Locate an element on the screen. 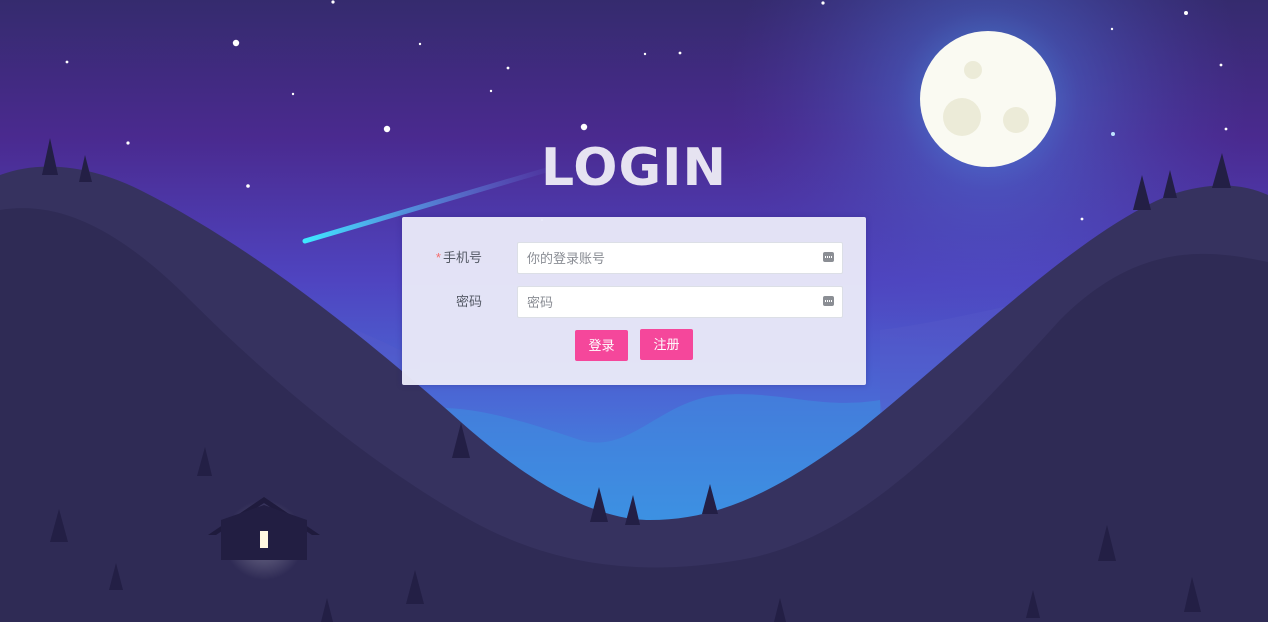  login-button: 登录 is located at coordinates (601, 345).